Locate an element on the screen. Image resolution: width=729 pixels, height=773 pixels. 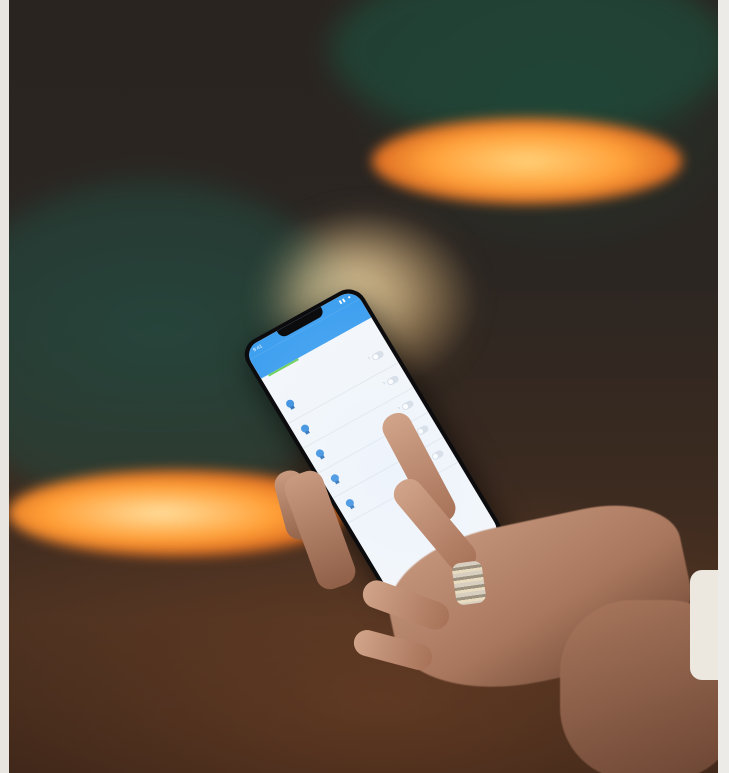
left-border is located at coordinates (4, 386).